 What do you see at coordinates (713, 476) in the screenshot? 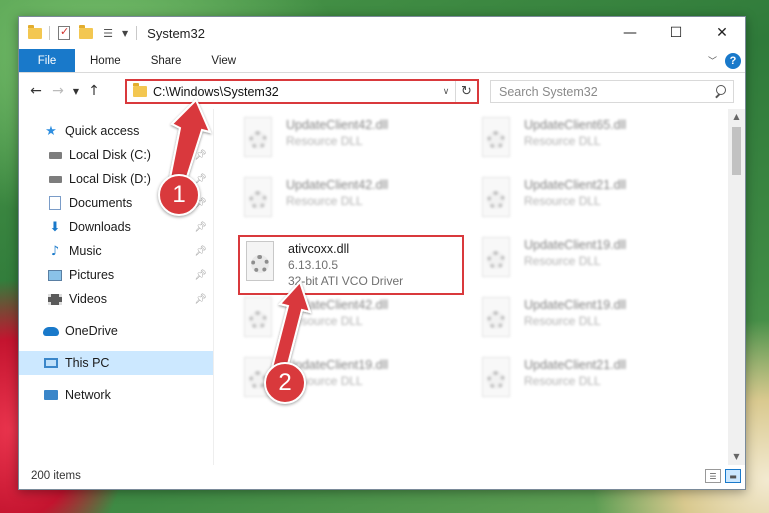
I see `details-view-icon: ☰` at bounding box center [713, 476].